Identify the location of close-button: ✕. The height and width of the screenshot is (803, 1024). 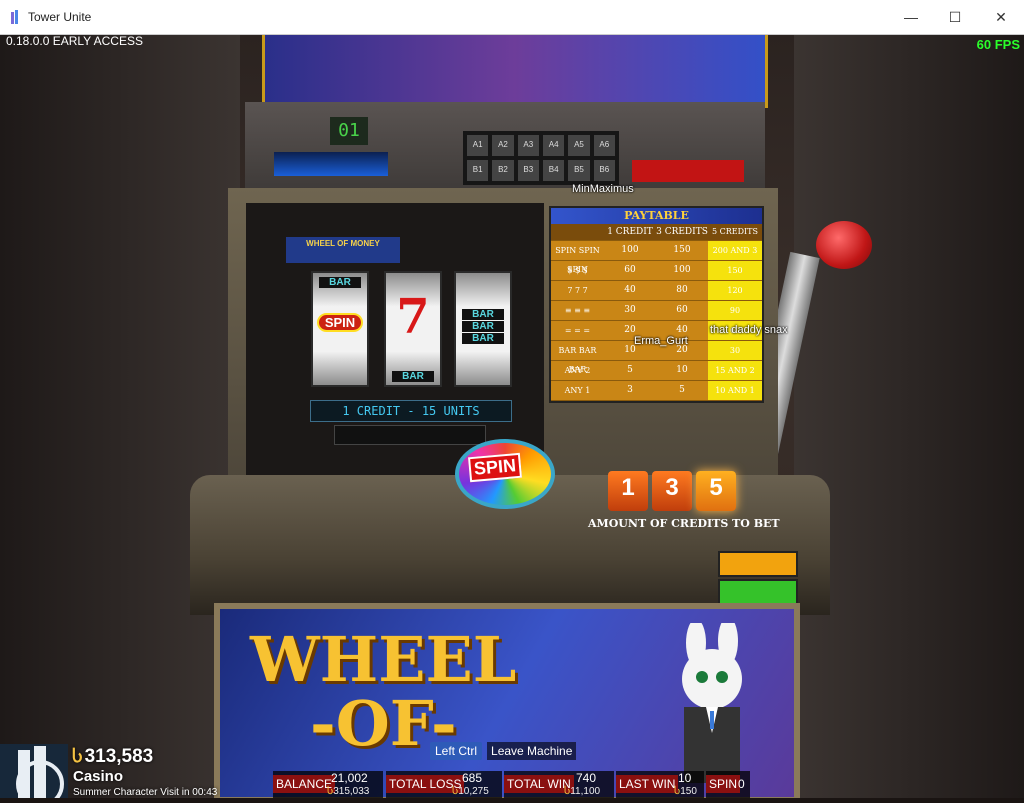
(1001, 17).